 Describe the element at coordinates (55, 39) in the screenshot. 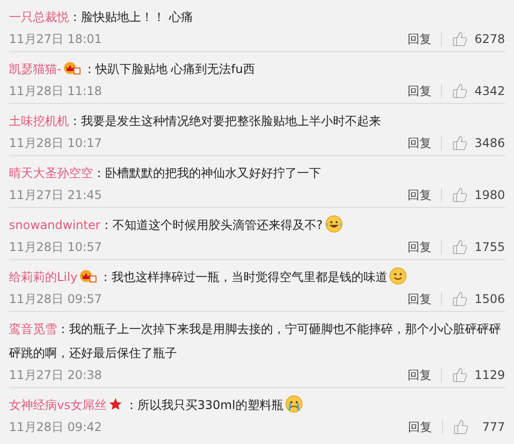

I see `comment-date: 11月27日 18:01` at that location.